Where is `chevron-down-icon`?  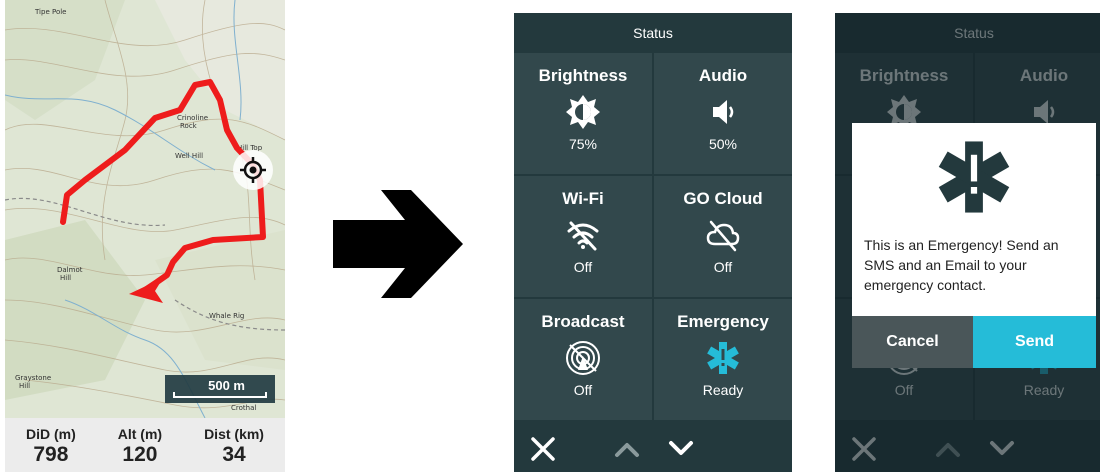
chevron-down-icon is located at coordinates (681, 448).